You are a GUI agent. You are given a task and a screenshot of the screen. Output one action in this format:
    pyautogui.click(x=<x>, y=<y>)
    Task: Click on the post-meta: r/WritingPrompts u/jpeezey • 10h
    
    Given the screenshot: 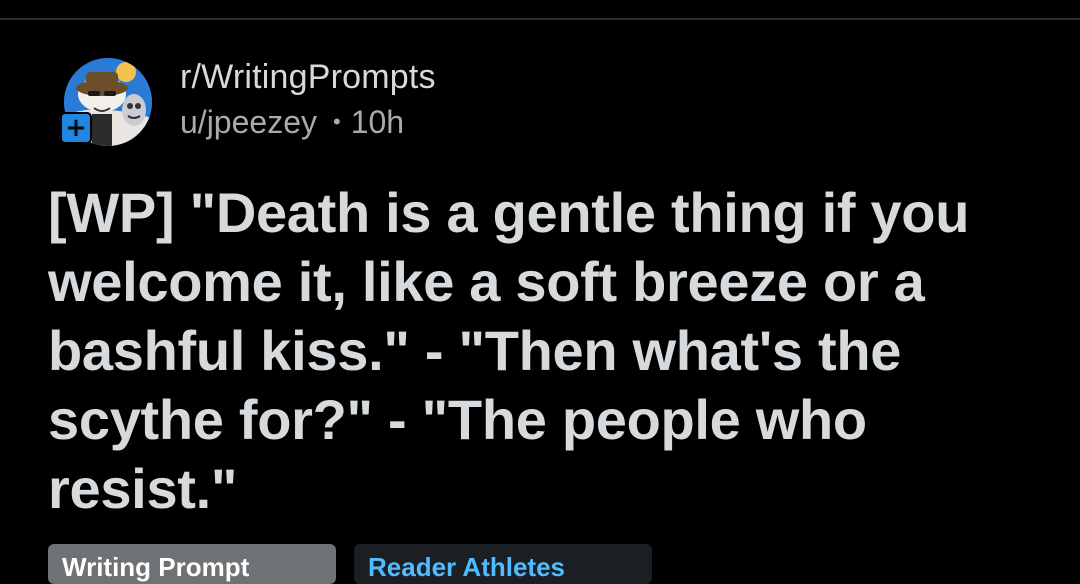 What is the action you would take?
    pyautogui.click(x=308, y=99)
    